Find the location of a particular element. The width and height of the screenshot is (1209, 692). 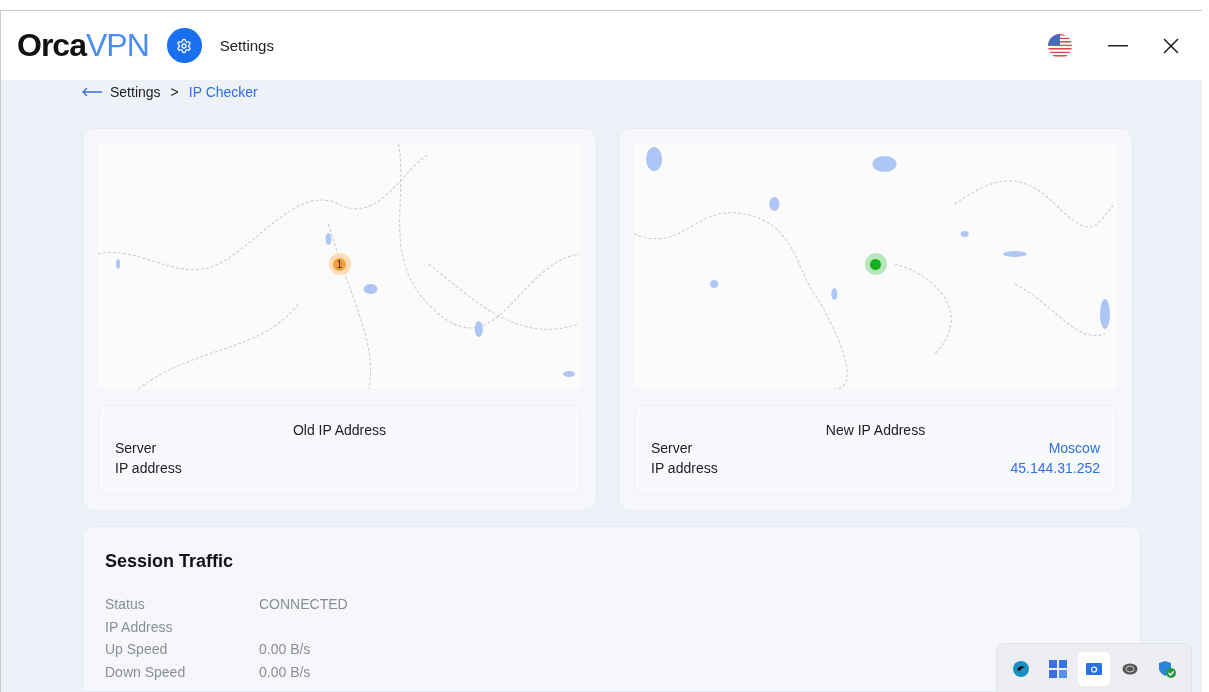

field-value: 45.144.31.252 is located at coordinates (1055, 468).